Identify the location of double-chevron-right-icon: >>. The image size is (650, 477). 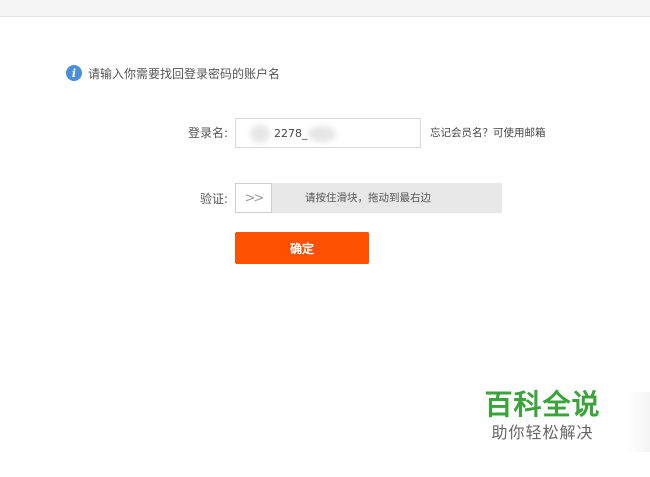
(254, 198).